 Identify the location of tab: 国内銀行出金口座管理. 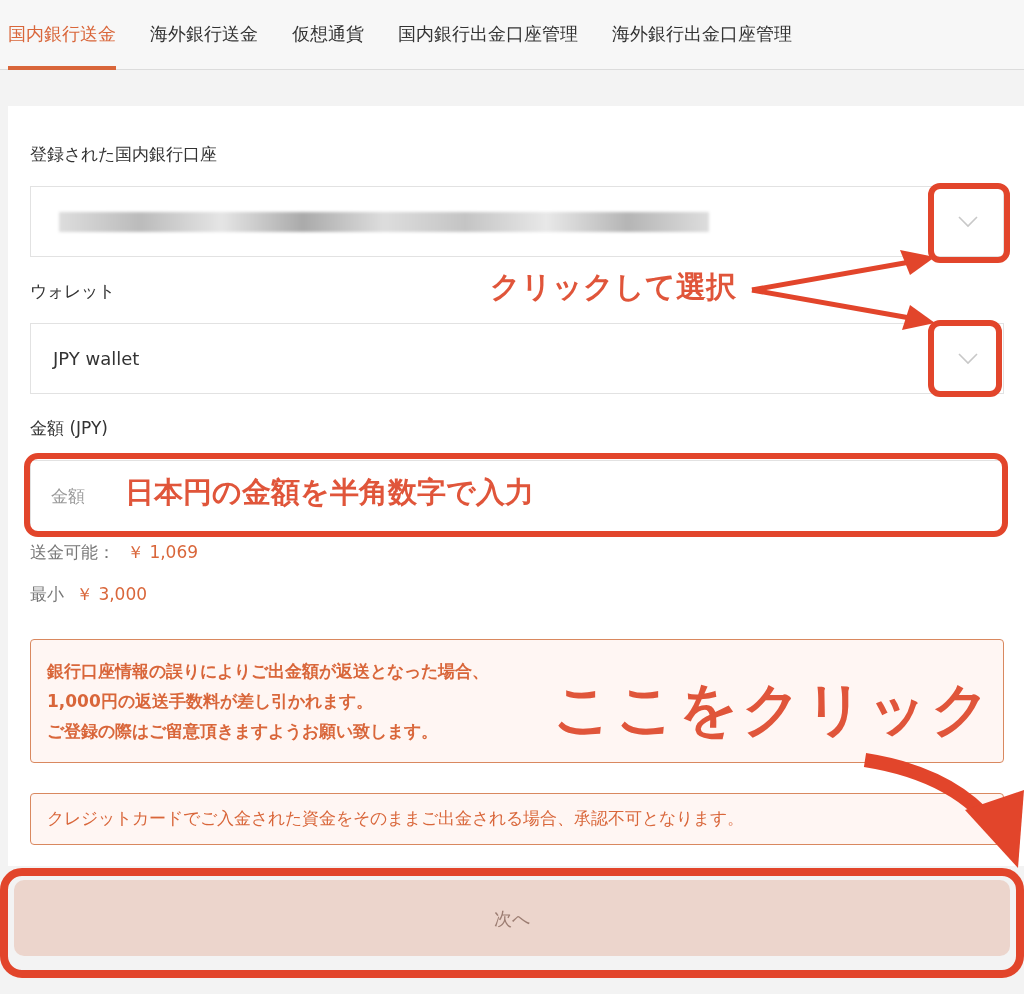
(488, 35).